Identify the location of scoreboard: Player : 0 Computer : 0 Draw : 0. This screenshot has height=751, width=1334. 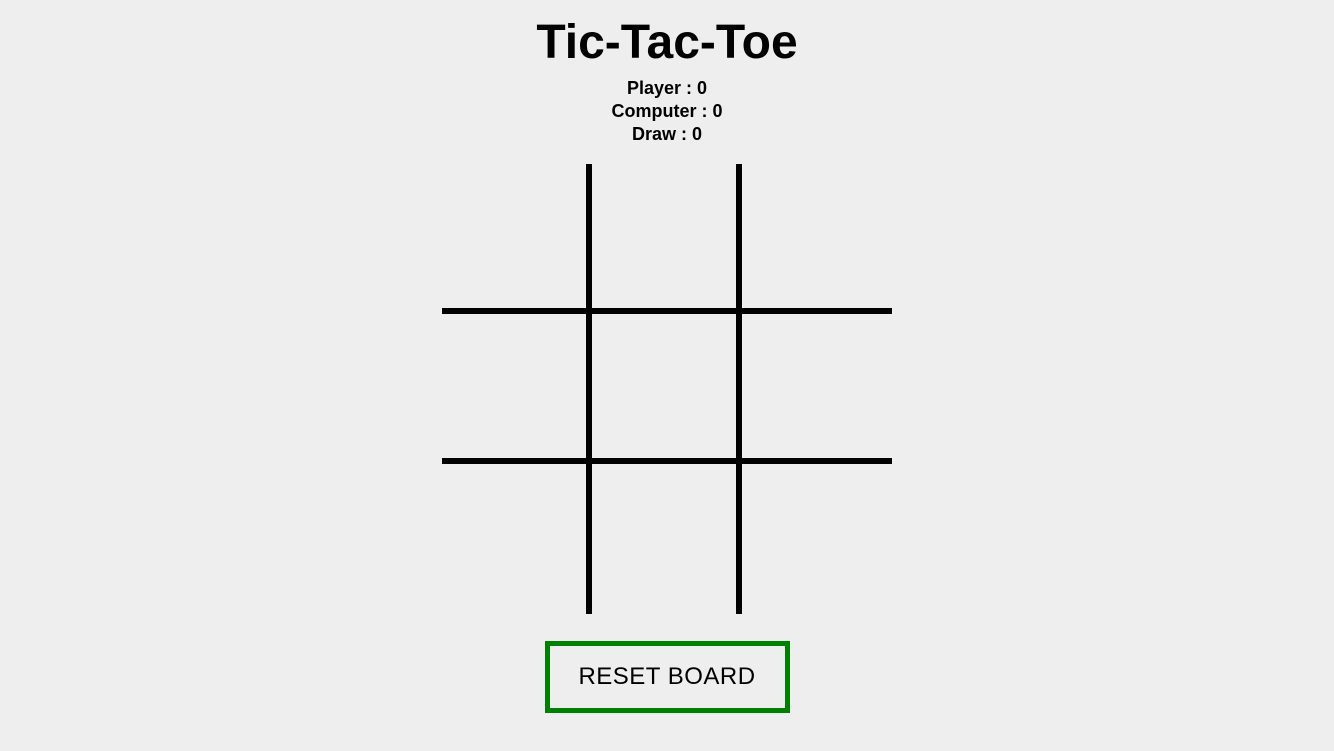
(666, 111).